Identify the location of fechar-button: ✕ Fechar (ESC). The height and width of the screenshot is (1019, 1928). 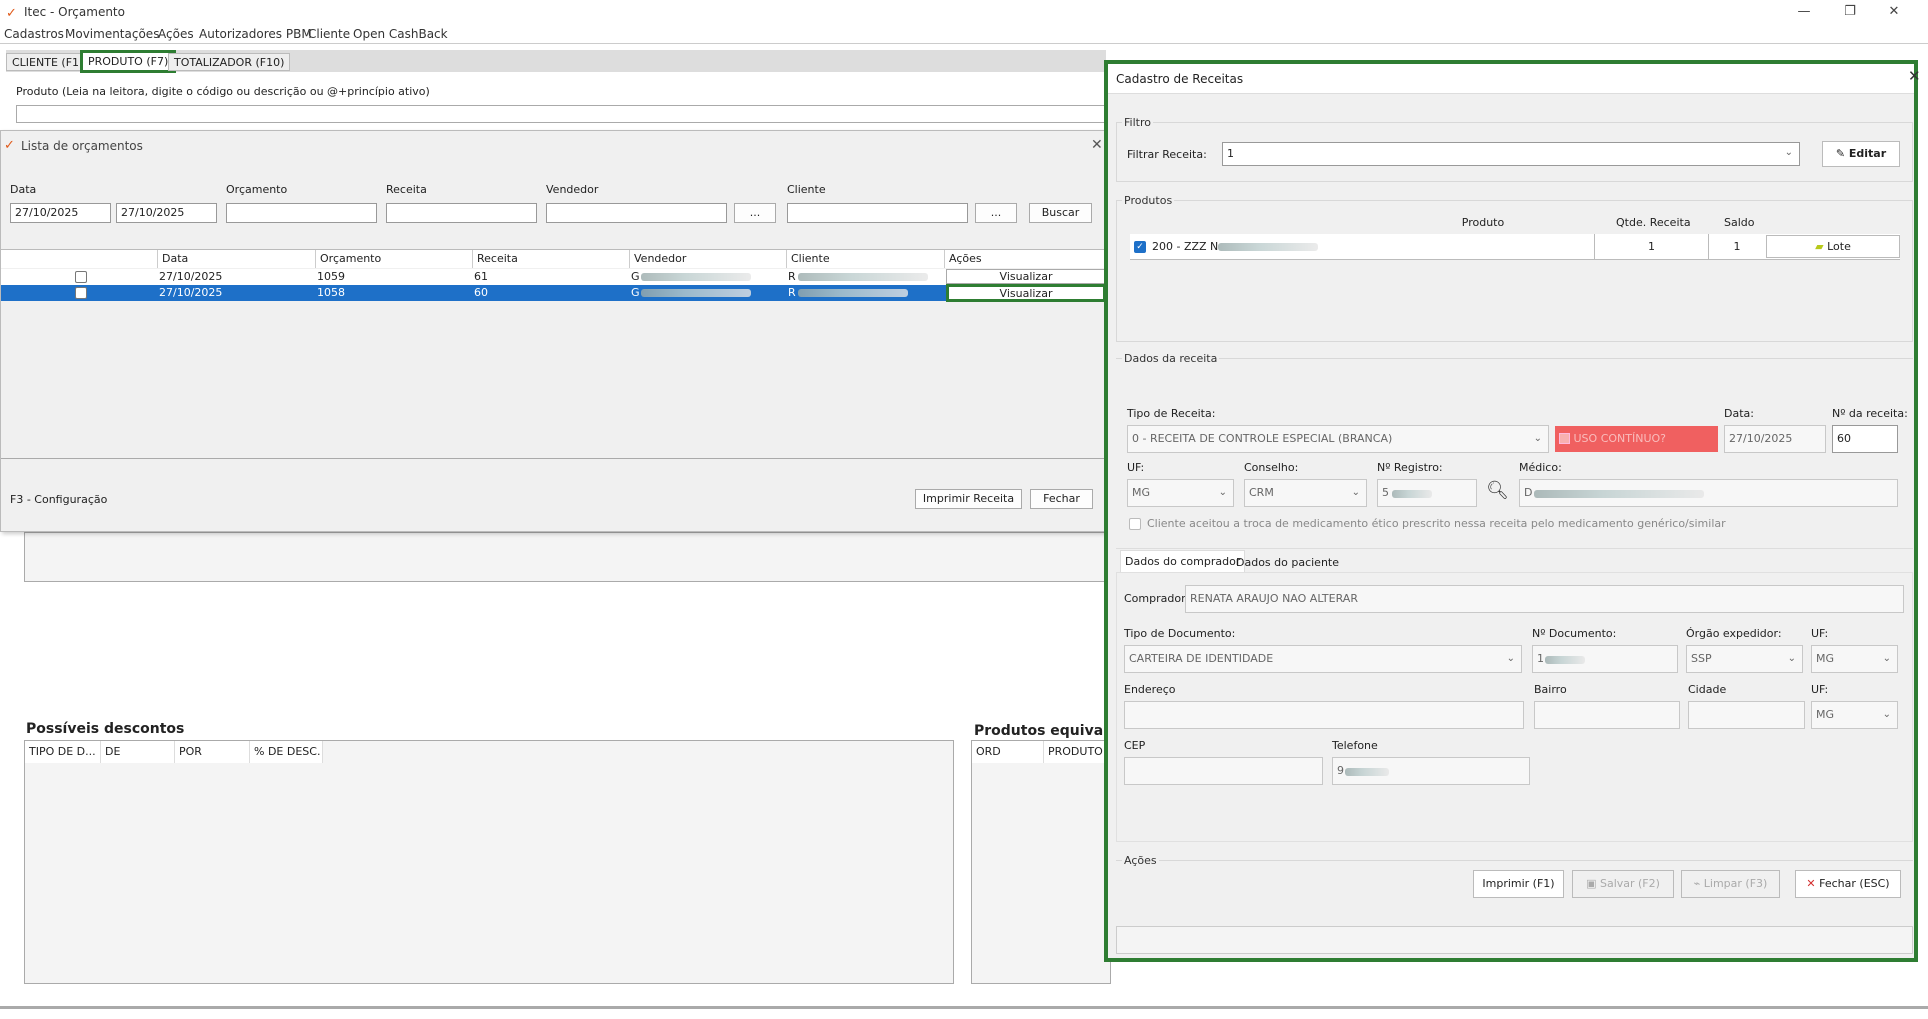
(1848, 884).